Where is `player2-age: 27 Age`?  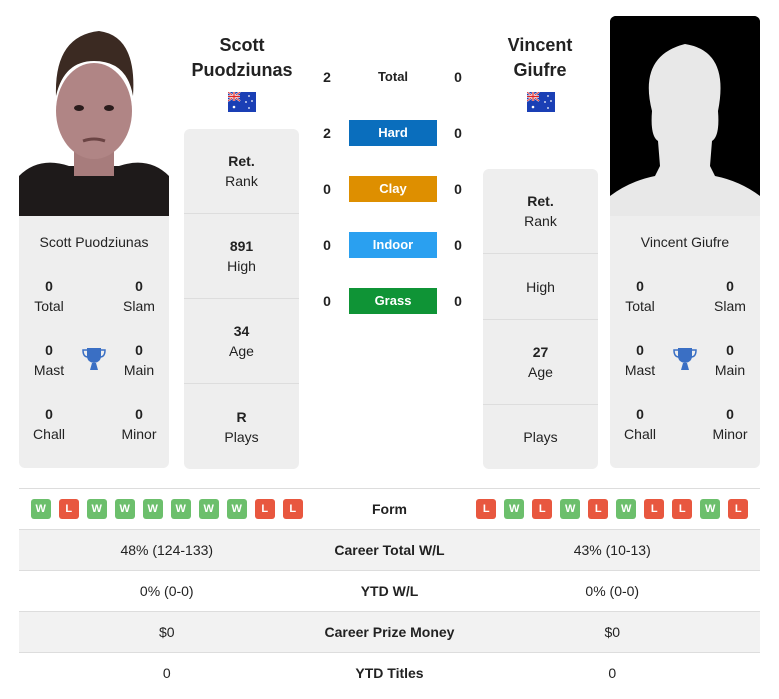
player2-age: 27 Age is located at coordinates (540, 362).